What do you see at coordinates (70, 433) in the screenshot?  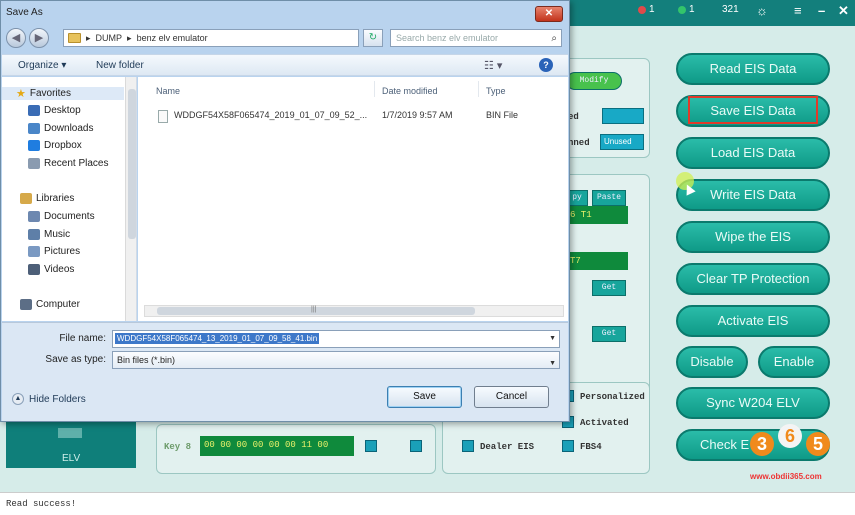 I see `elv-logo-icon` at bounding box center [70, 433].